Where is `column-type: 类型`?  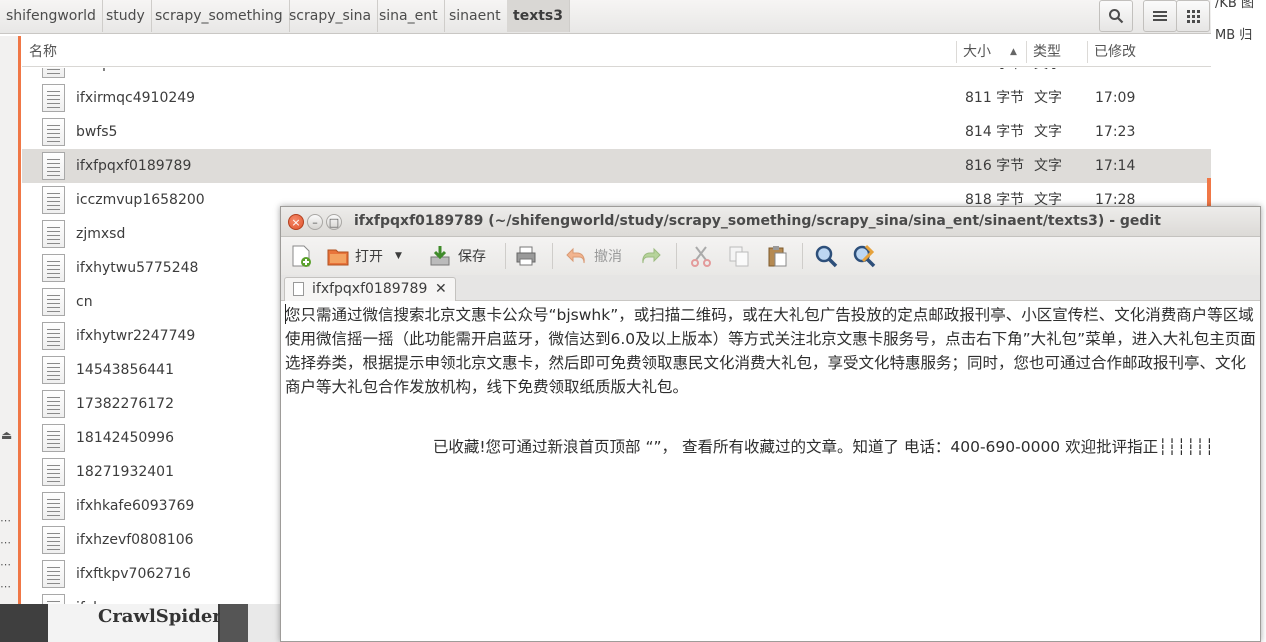 column-type: 类型 is located at coordinates (1043, 52).